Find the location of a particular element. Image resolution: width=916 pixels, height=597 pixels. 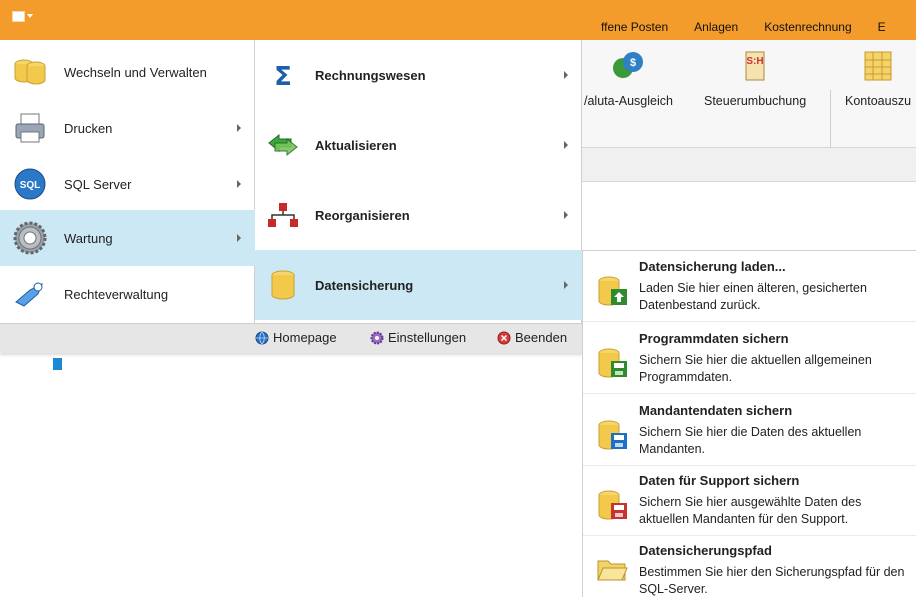

ribbon-item-label: /aluta-Ausgleich is located at coordinates (628, 101).